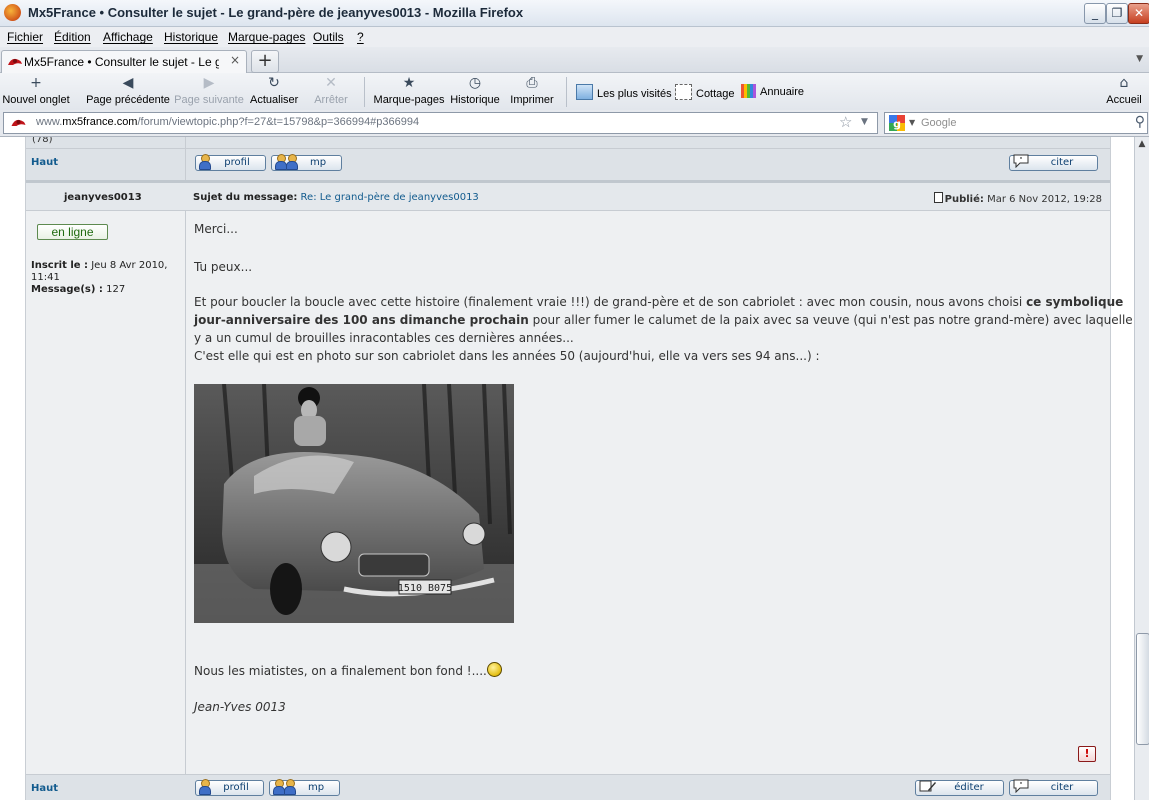 The width and height of the screenshot is (1149, 800). Describe the element at coordinates (938, 197) in the screenshot. I see `post-document-icon` at that location.